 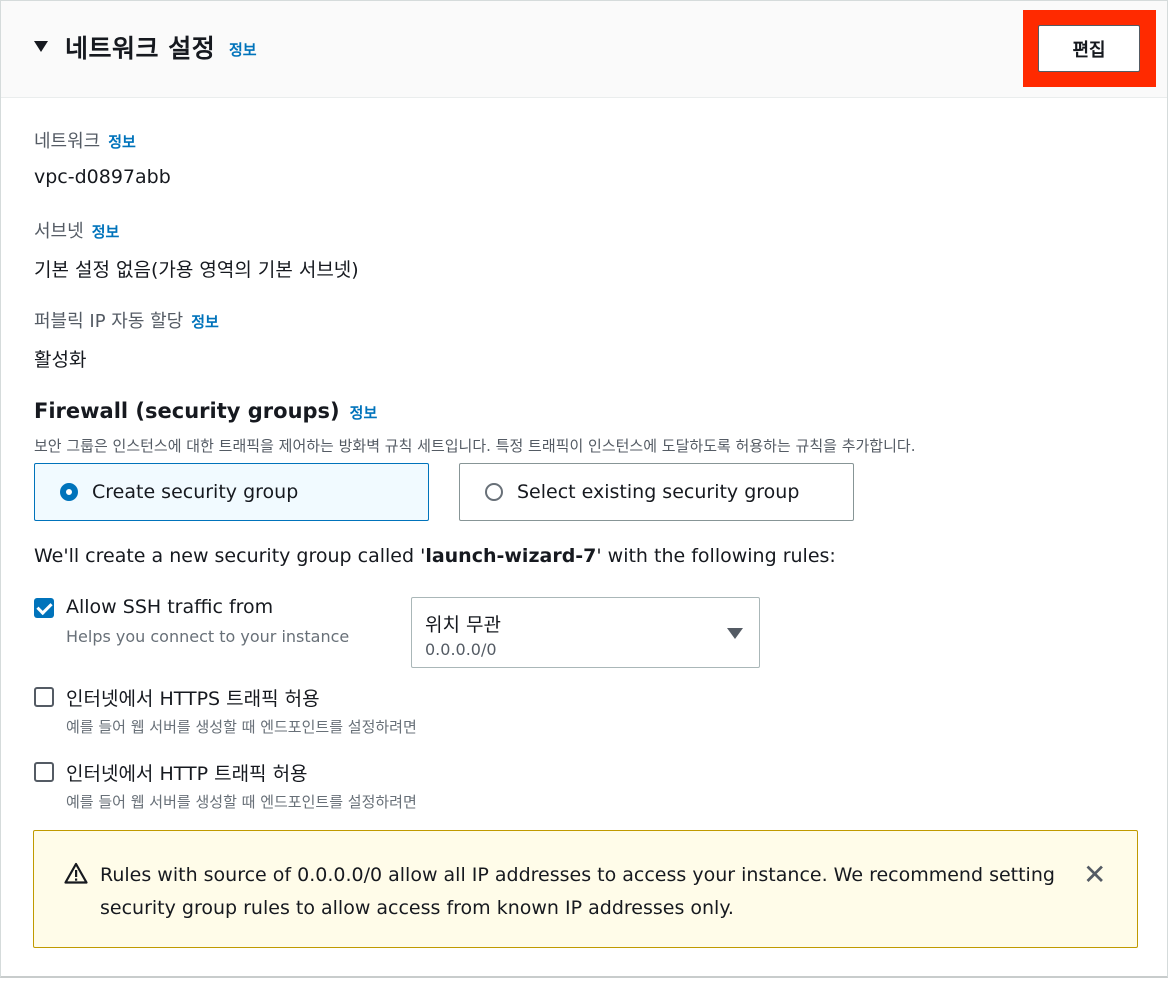 I want to click on https-rule-label: 인터넷에서 HTTPS 트래픽 허용, so click(x=193, y=699).